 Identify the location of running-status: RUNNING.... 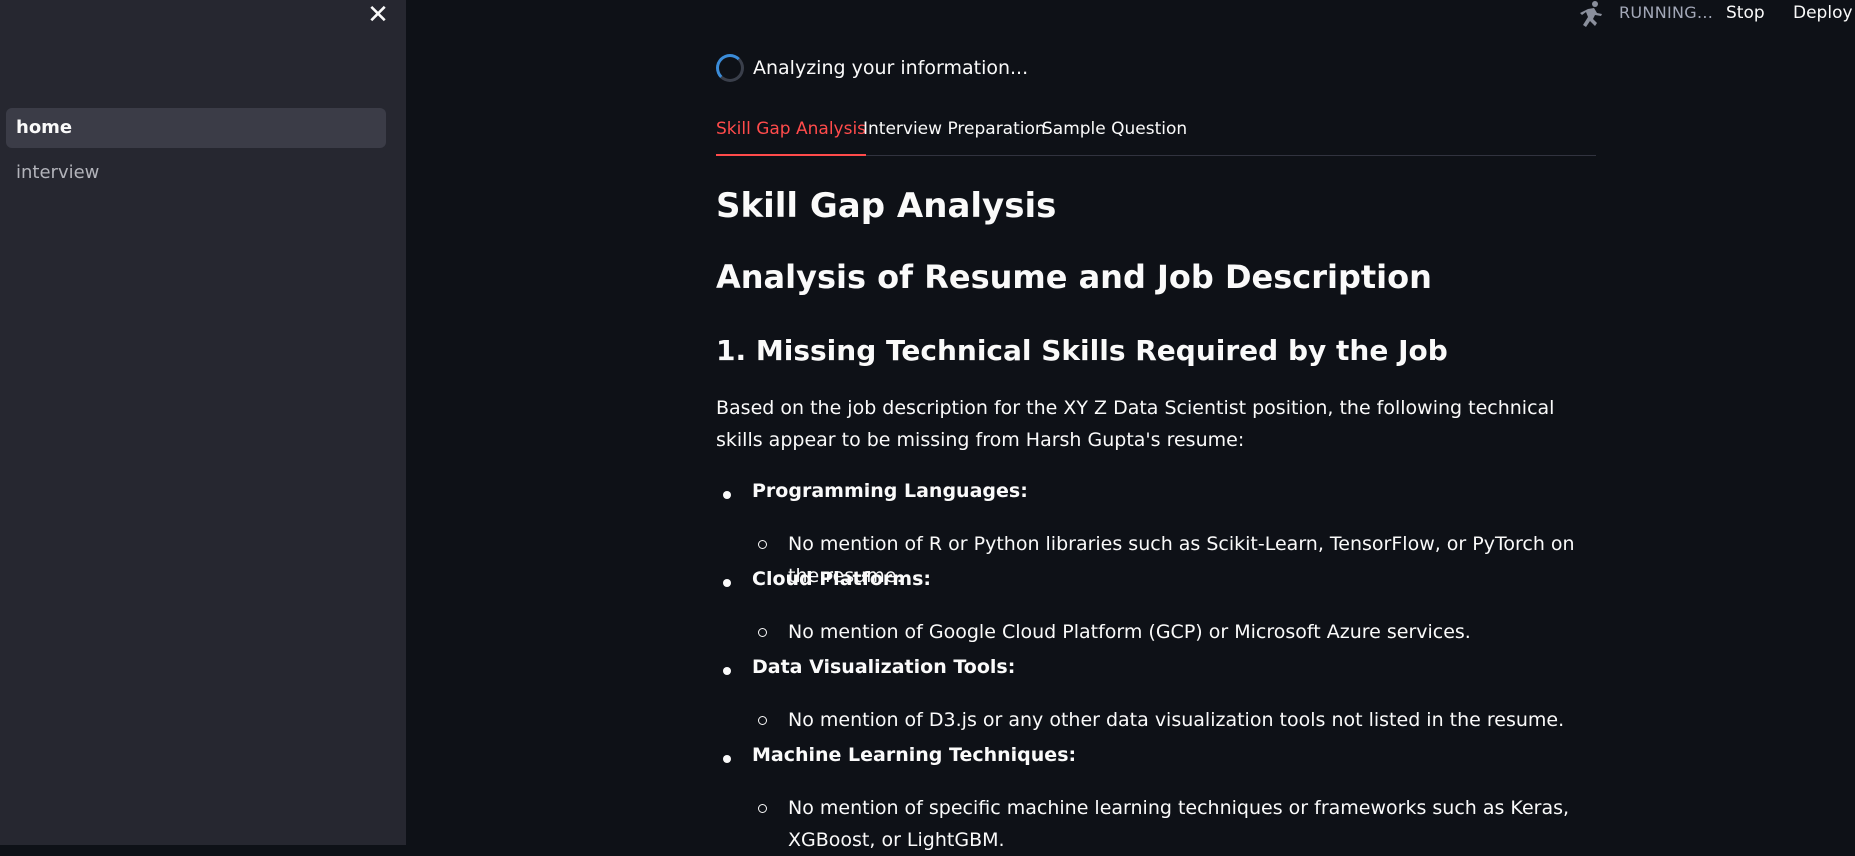
(1666, 12).